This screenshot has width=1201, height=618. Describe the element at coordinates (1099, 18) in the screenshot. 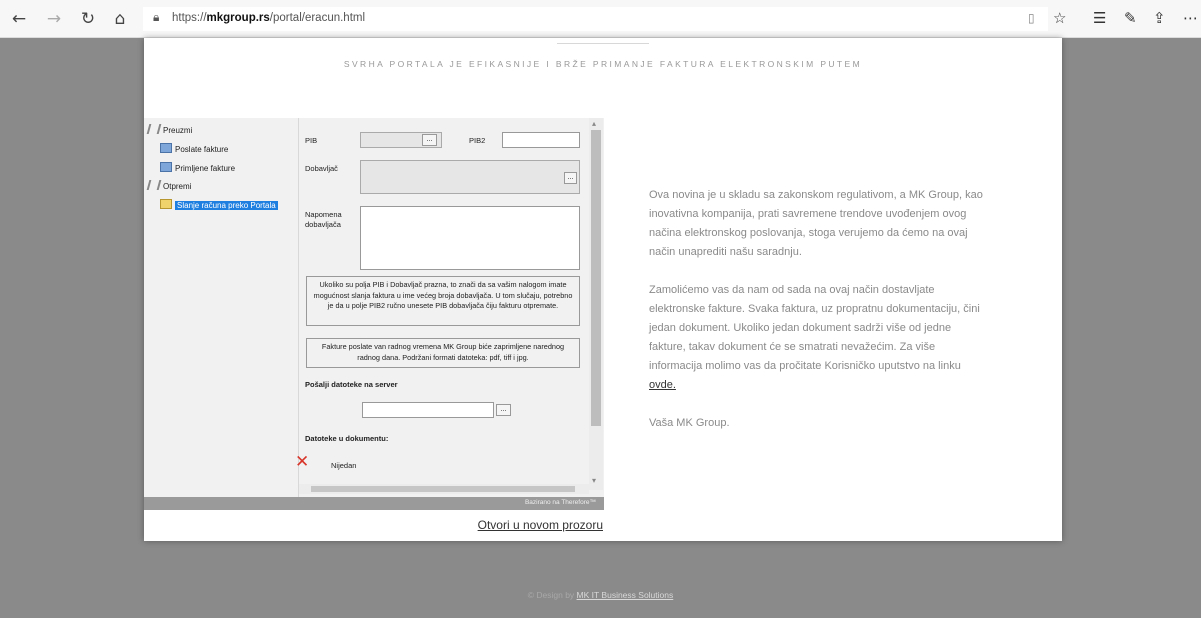

I see `favorites-list-icon: ☰` at that location.